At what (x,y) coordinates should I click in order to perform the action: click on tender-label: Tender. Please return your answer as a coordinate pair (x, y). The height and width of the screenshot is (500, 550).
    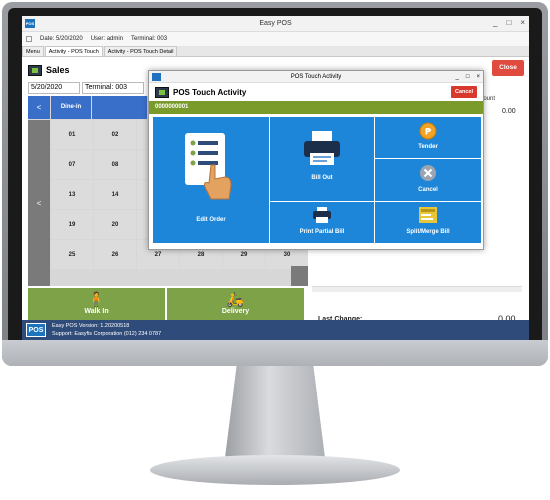
    Looking at the image, I should click on (428, 147).